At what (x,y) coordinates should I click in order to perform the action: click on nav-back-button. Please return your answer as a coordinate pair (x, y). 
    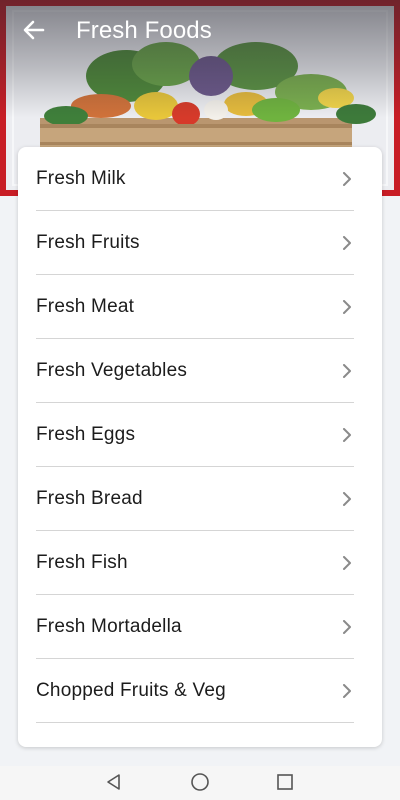
    Looking at the image, I should click on (114, 784).